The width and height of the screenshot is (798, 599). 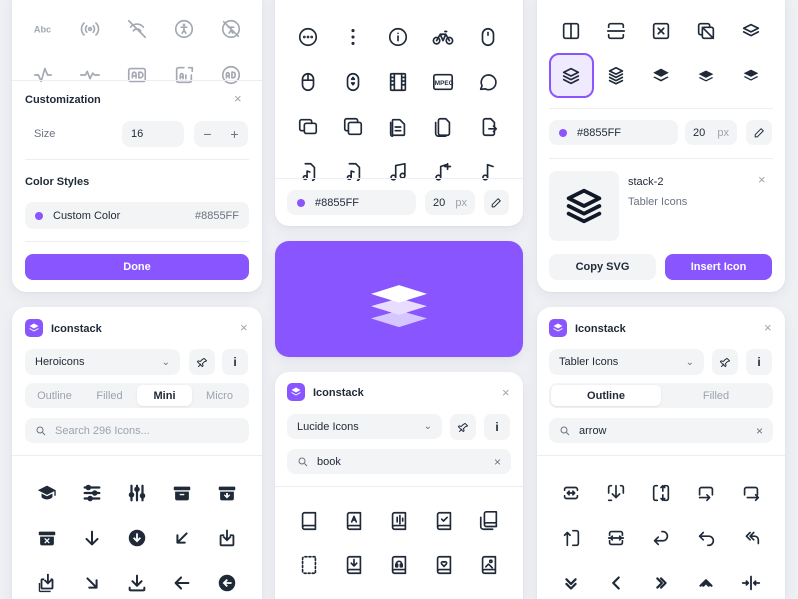 I want to click on arrow-down-tray-icon, so click(x=137, y=579).